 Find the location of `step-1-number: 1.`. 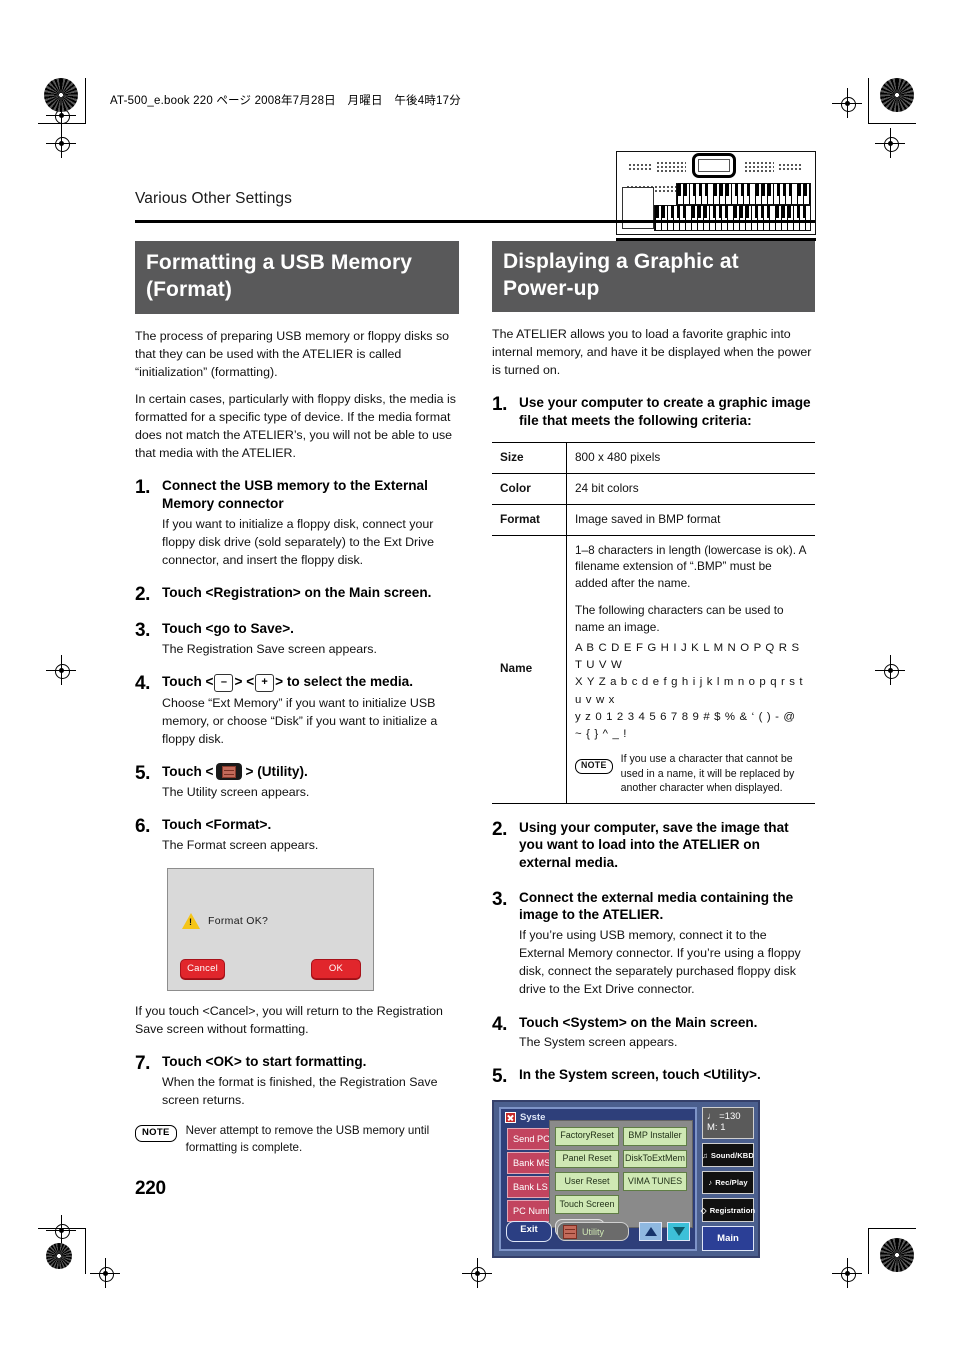

step-1-number: 1. is located at coordinates (142, 488).